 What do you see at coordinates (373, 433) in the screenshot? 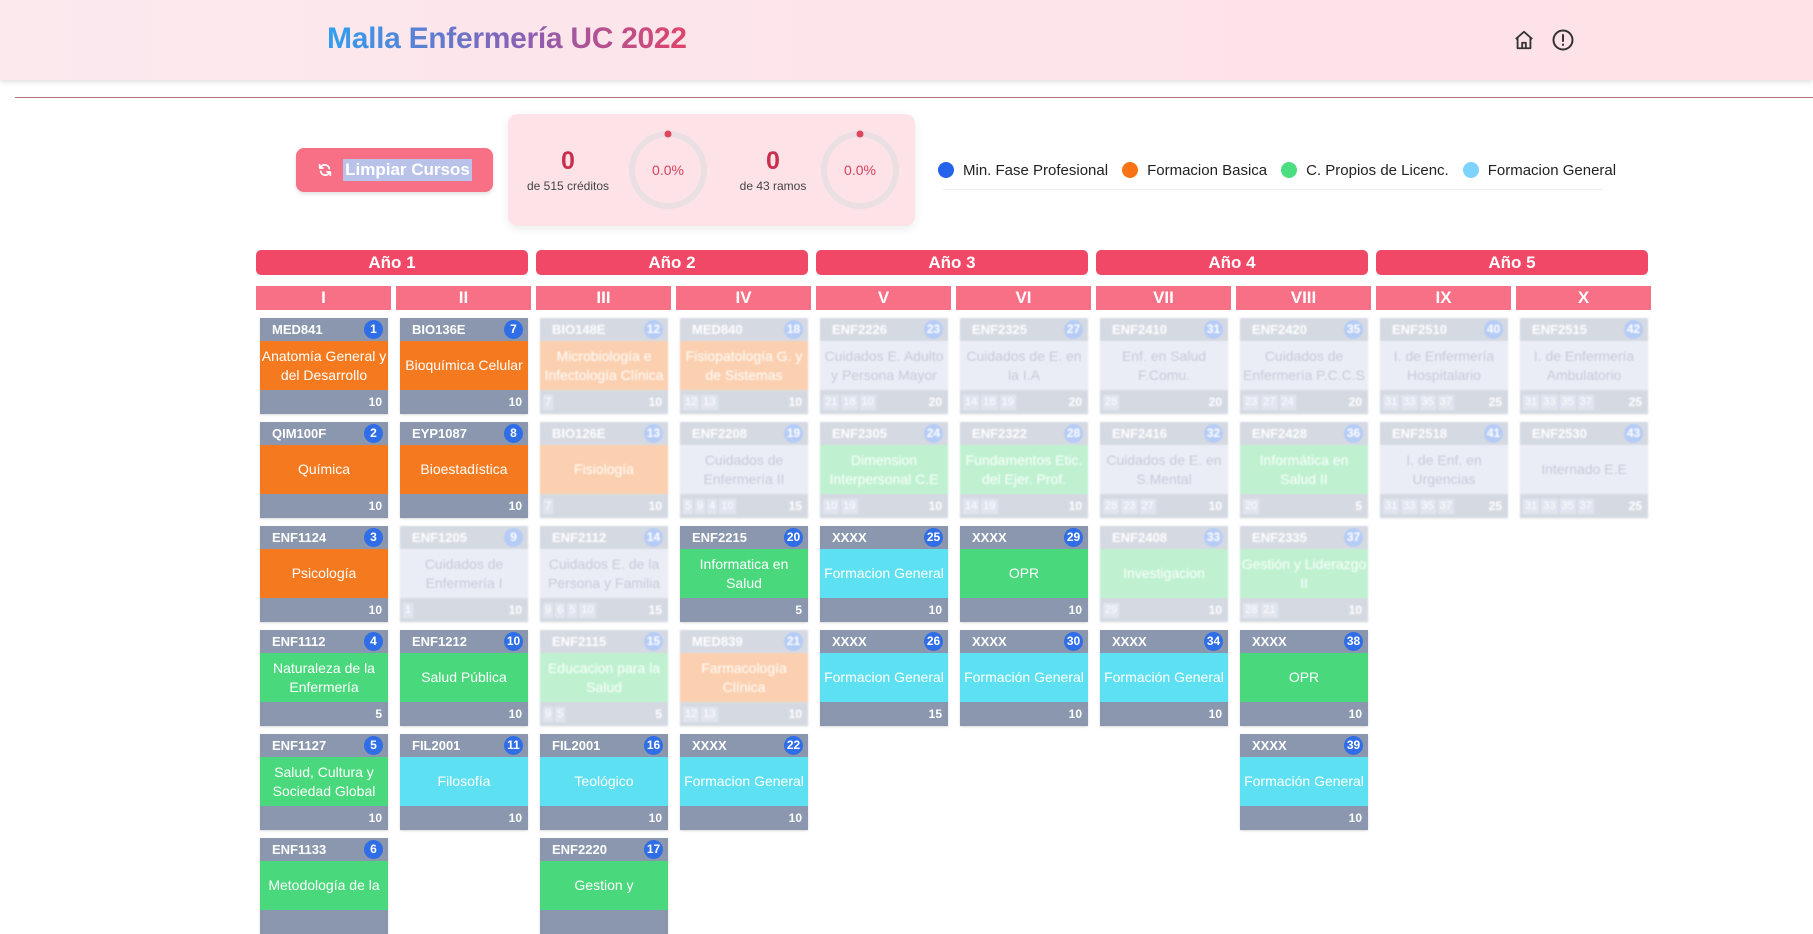
I see `course-number-badge: 2` at bounding box center [373, 433].